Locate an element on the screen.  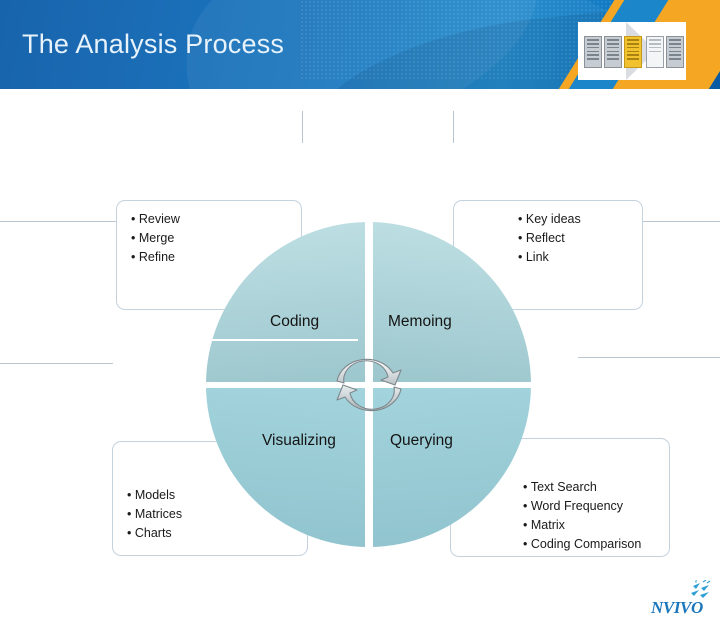
page-title: The Analysis Process is located at coordinates (153, 44).